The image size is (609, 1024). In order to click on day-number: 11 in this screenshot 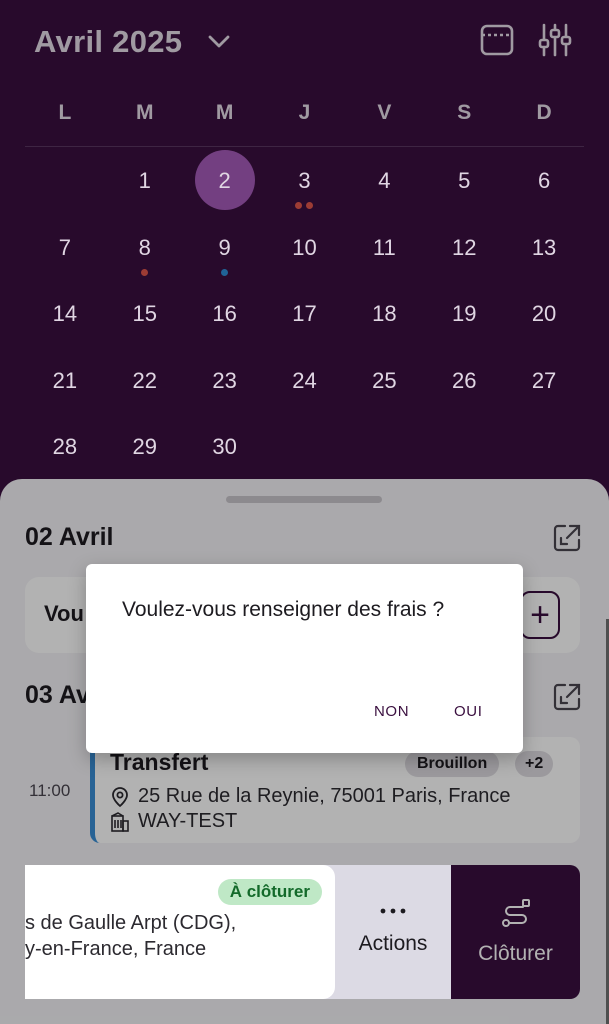, I will do `click(384, 247)`.